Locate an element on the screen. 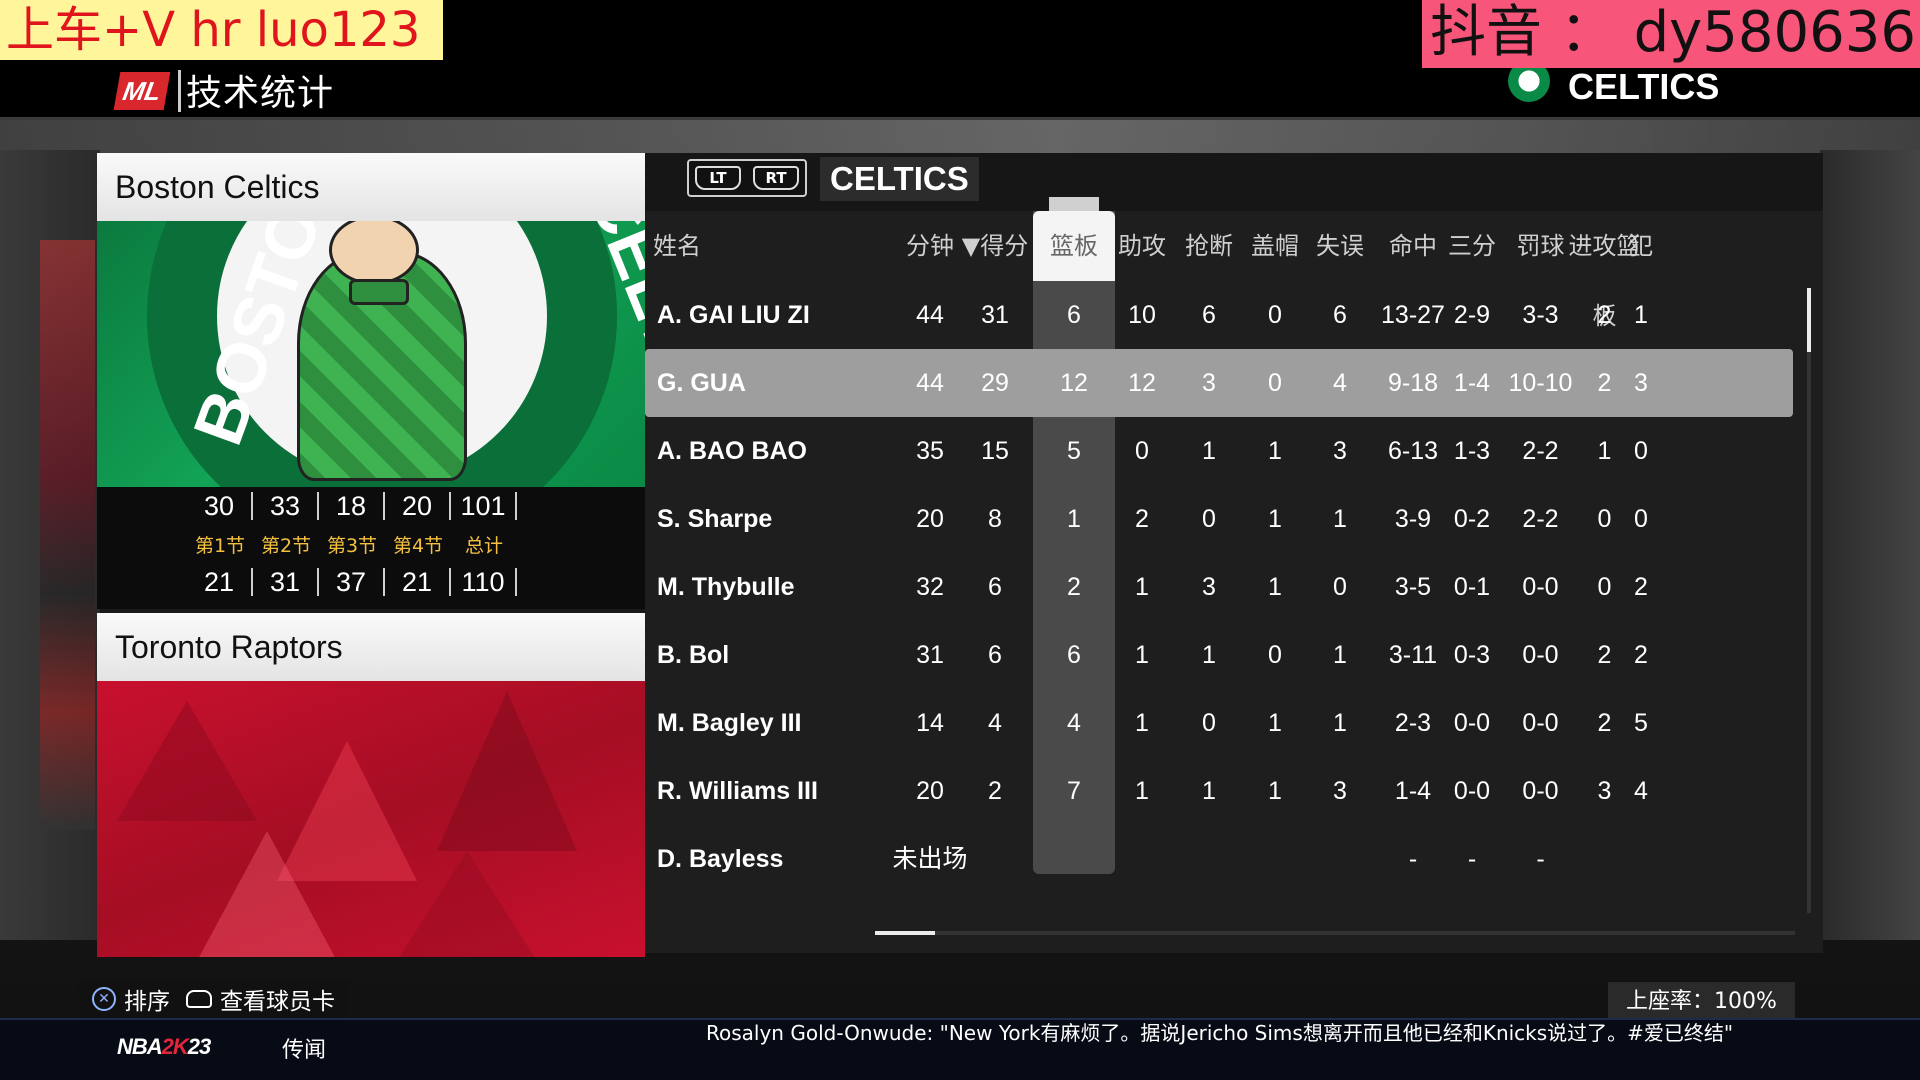 Image resolution: width=1920 pixels, height=1080 pixels. col-fouls-cell is located at coordinates (1641, 850).